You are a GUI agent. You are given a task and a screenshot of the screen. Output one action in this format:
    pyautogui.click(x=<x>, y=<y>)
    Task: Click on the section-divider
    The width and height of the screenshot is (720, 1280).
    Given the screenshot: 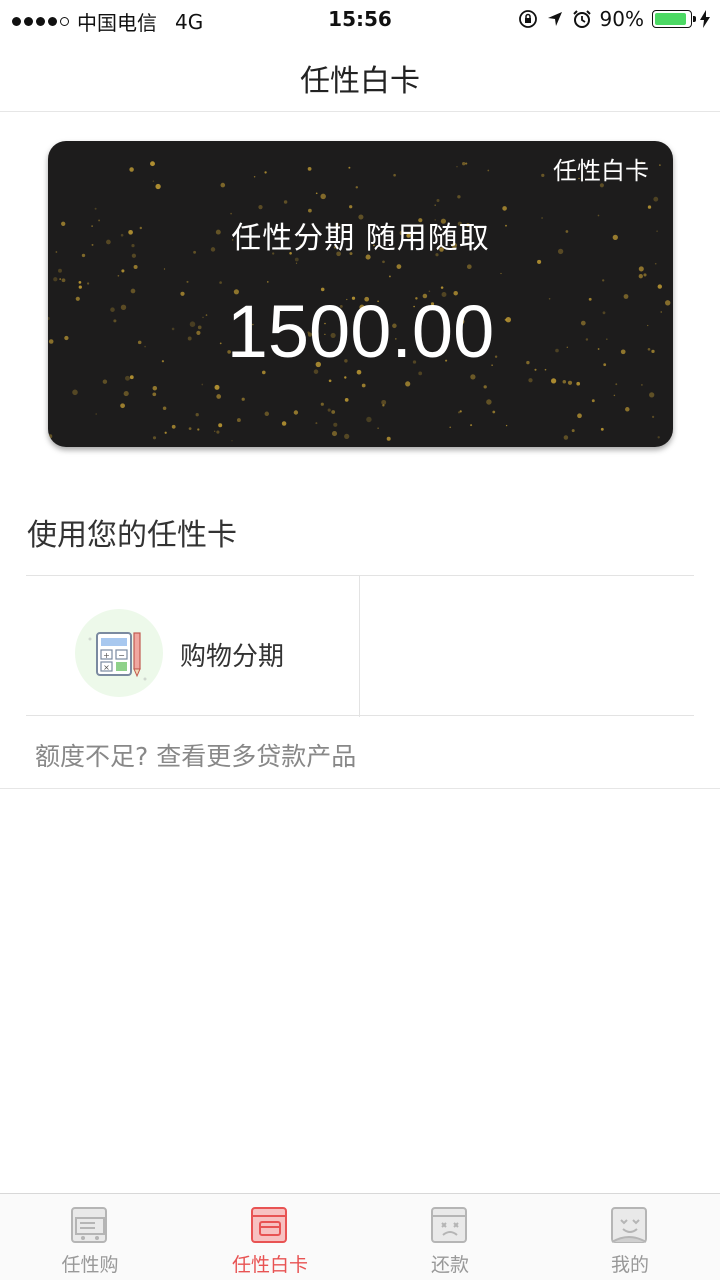 What is the action you would take?
    pyautogui.click(x=360, y=788)
    